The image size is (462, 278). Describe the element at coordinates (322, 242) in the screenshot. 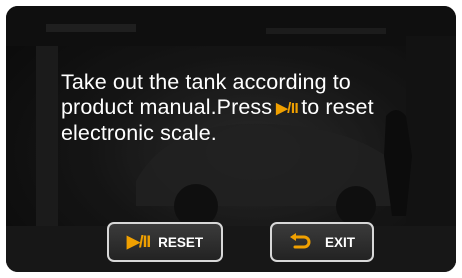

I see `exit-button: EXIT` at that location.